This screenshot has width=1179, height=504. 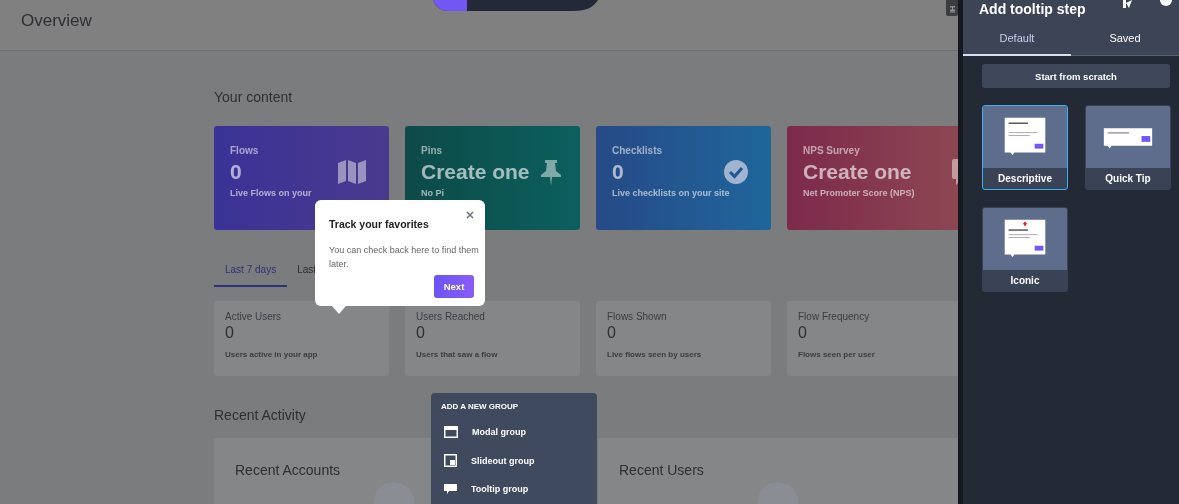 What do you see at coordinates (56, 20) in the screenshot?
I see `page-title: Overview` at bounding box center [56, 20].